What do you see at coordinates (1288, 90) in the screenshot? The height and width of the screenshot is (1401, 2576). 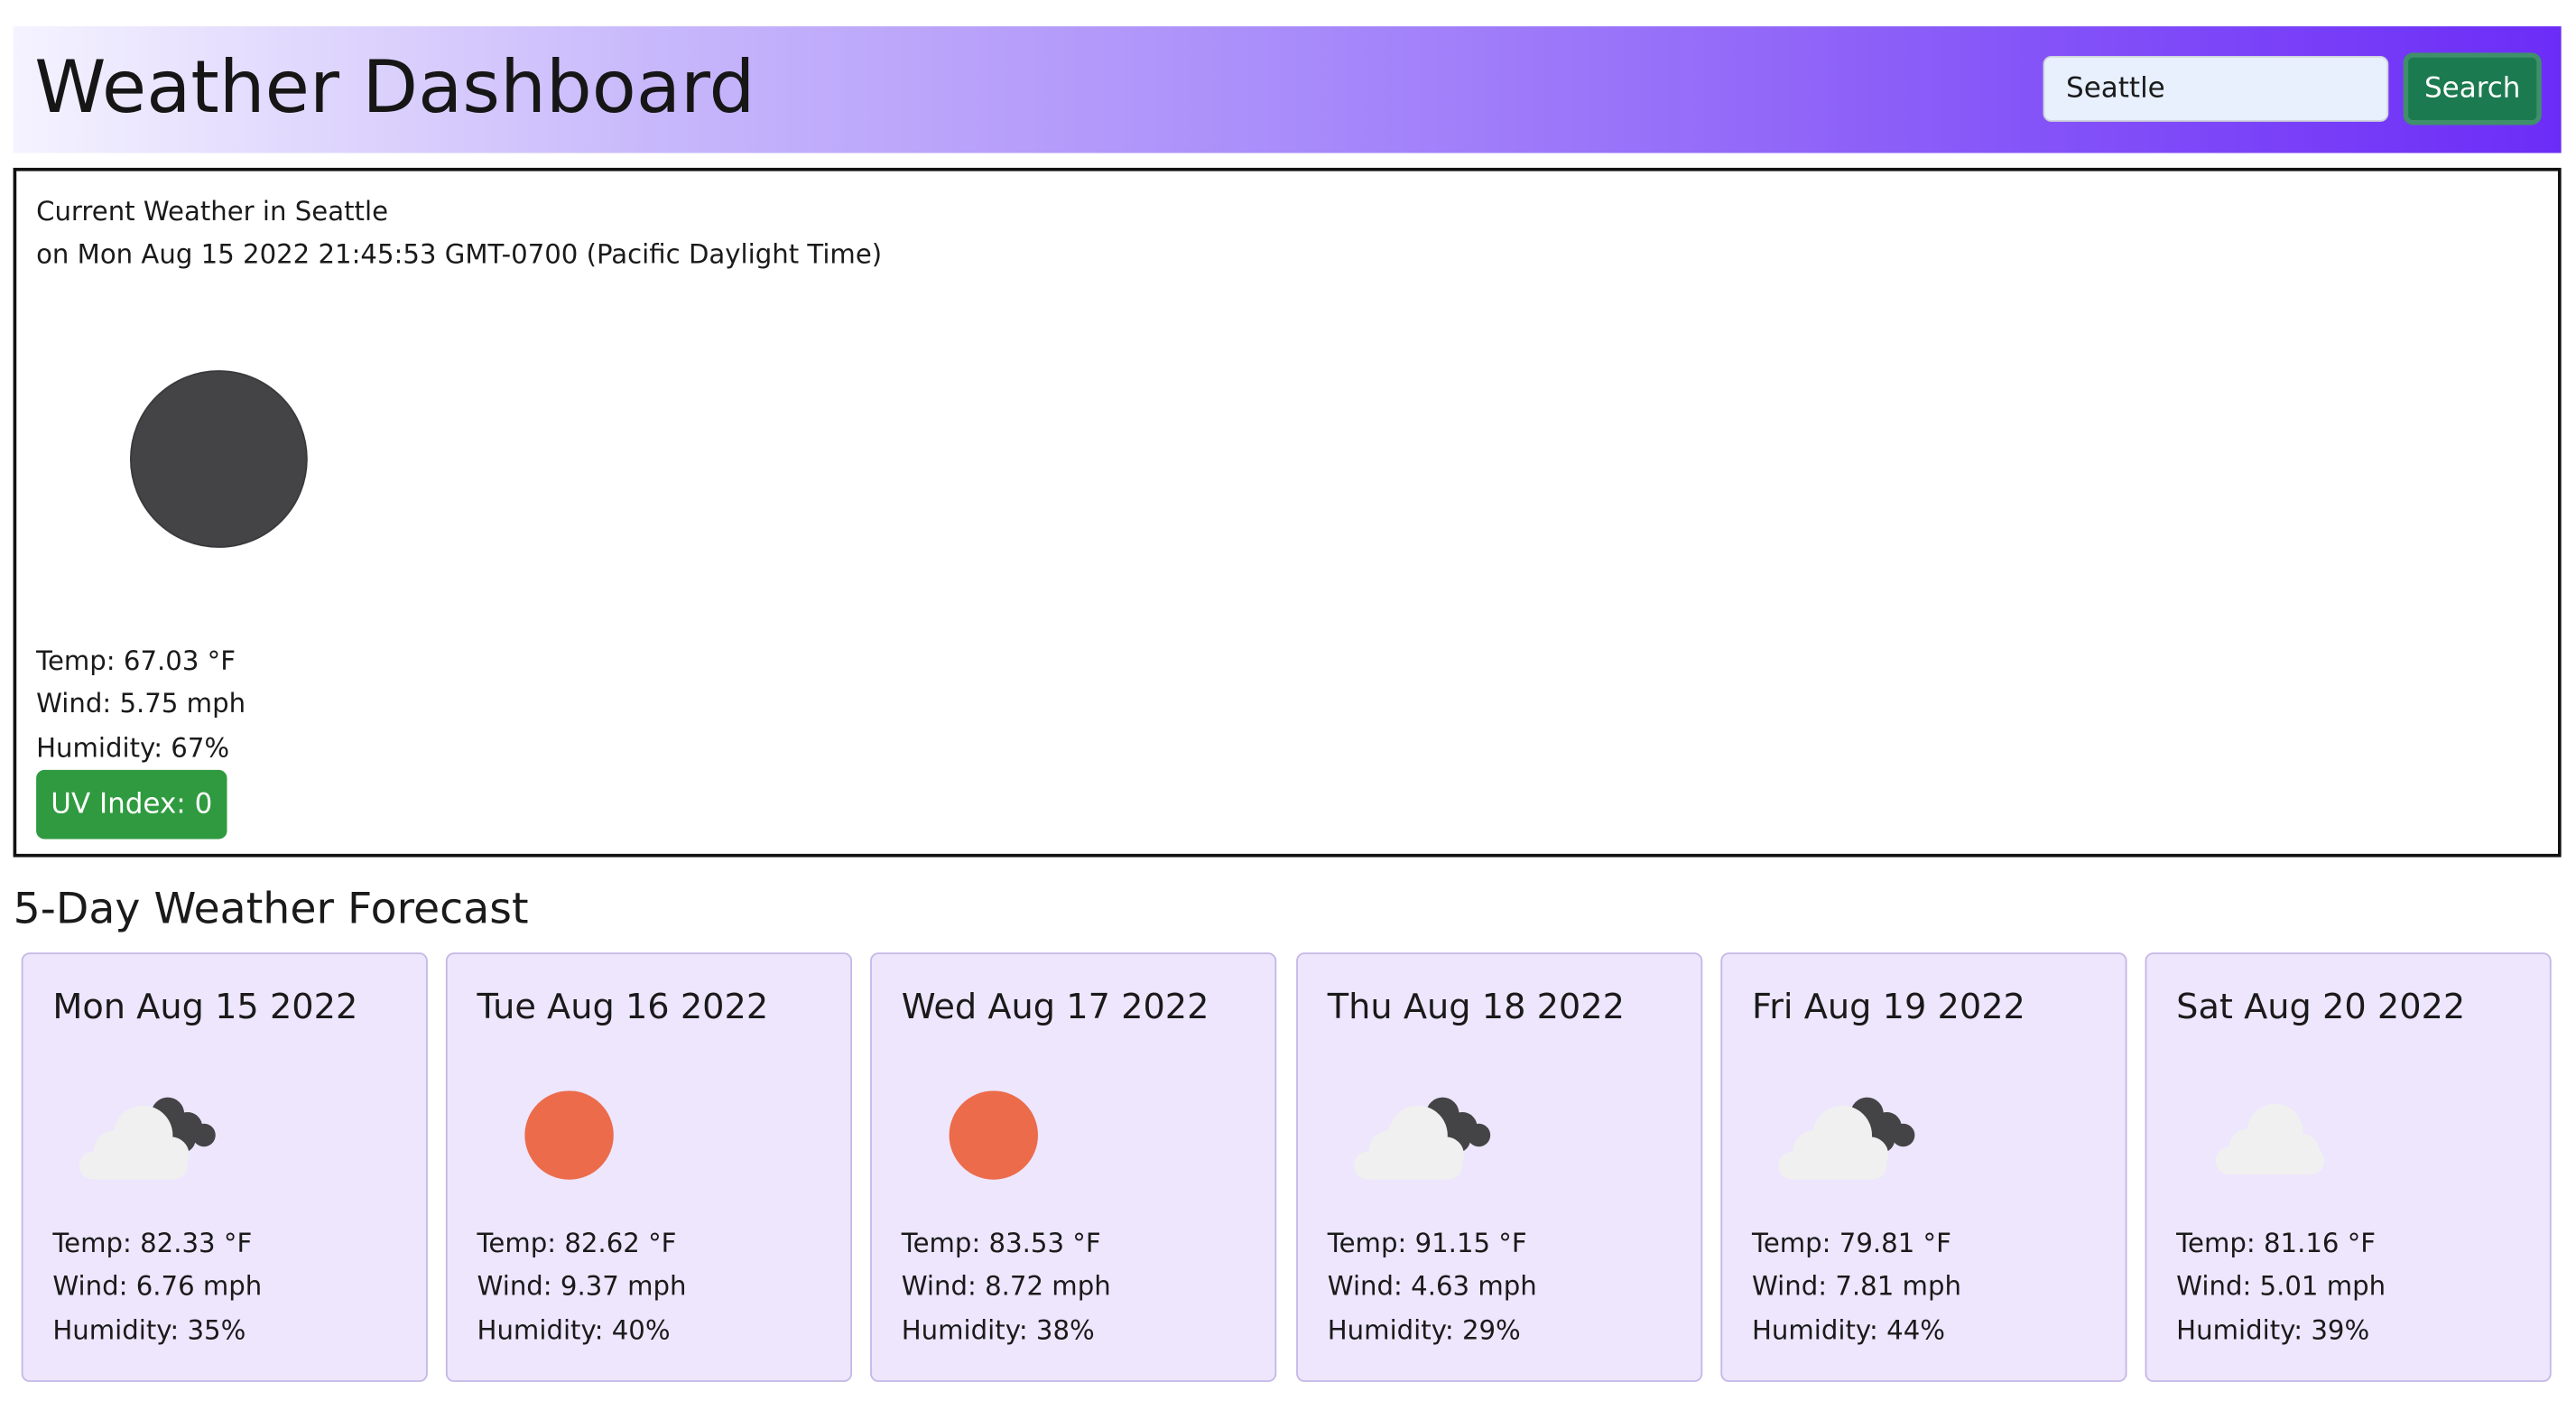 I see `header-bar: Weather Dashboard Search` at bounding box center [1288, 90].